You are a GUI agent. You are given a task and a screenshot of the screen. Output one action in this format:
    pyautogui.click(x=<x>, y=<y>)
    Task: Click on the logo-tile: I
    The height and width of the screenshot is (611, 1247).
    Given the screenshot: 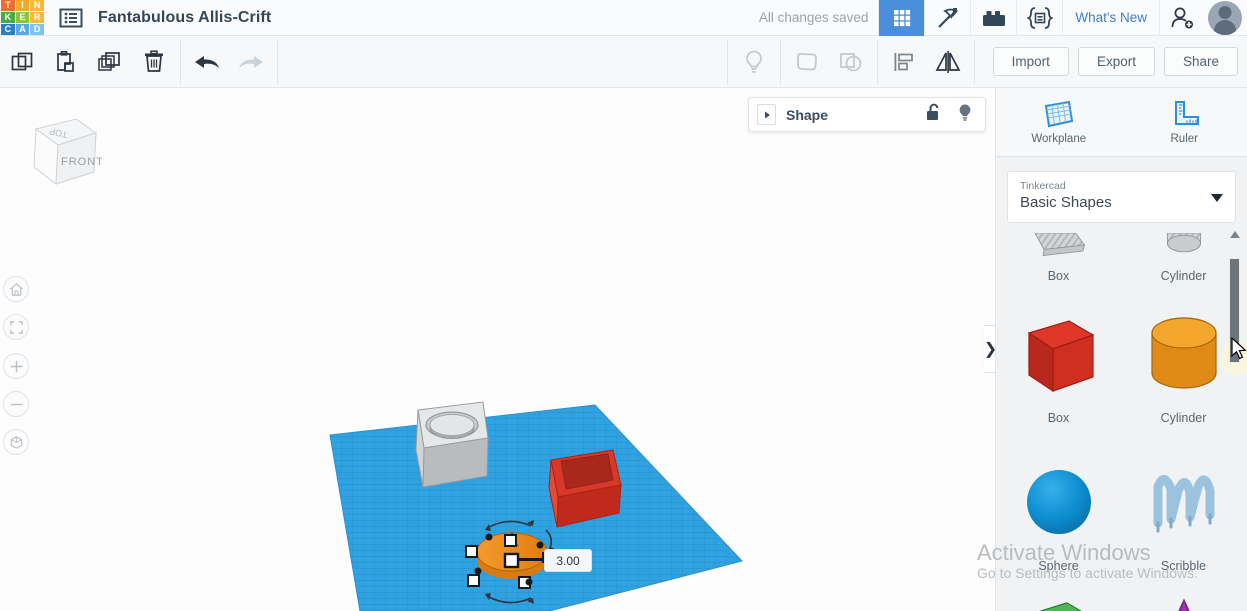 What is the action you would take?
    pyautogui.click(x=22, y=5)
    